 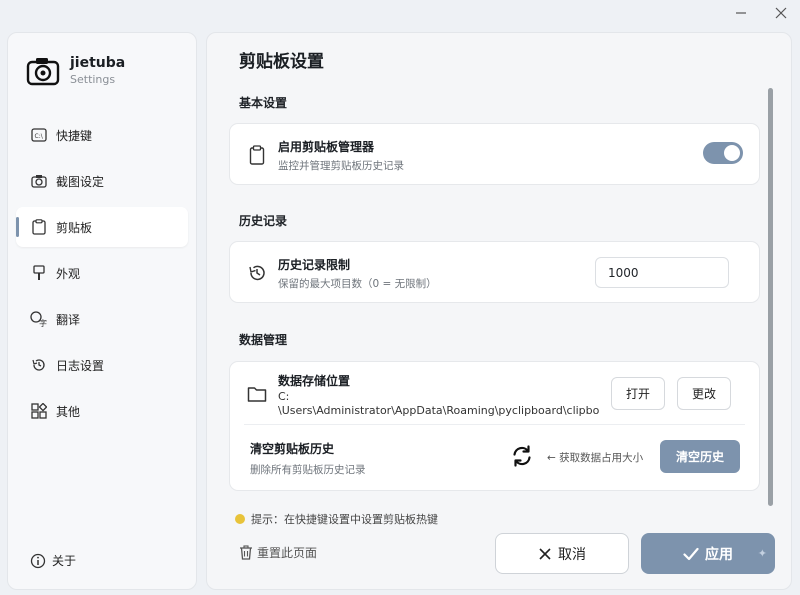 What do you see at coordinates (761, 13) in the screenshot?
I see `window-controls` at bounding box center [761, 13].